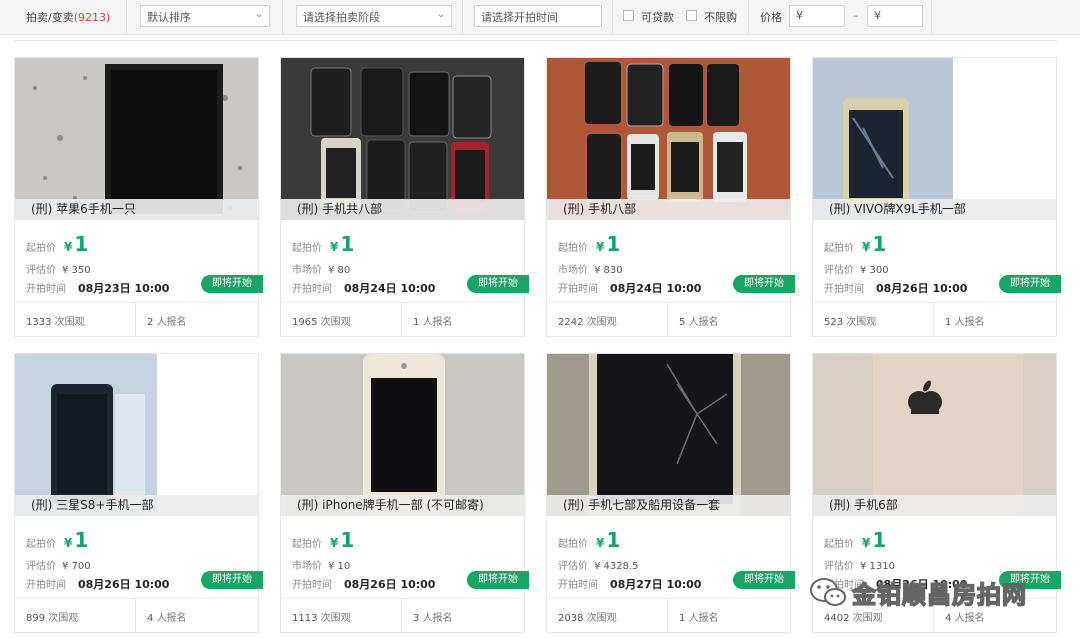  Describe the element at coordinates (934, 319) in the screenshot. I see `card-stats: 523 次围观 1 人报名` at that location.